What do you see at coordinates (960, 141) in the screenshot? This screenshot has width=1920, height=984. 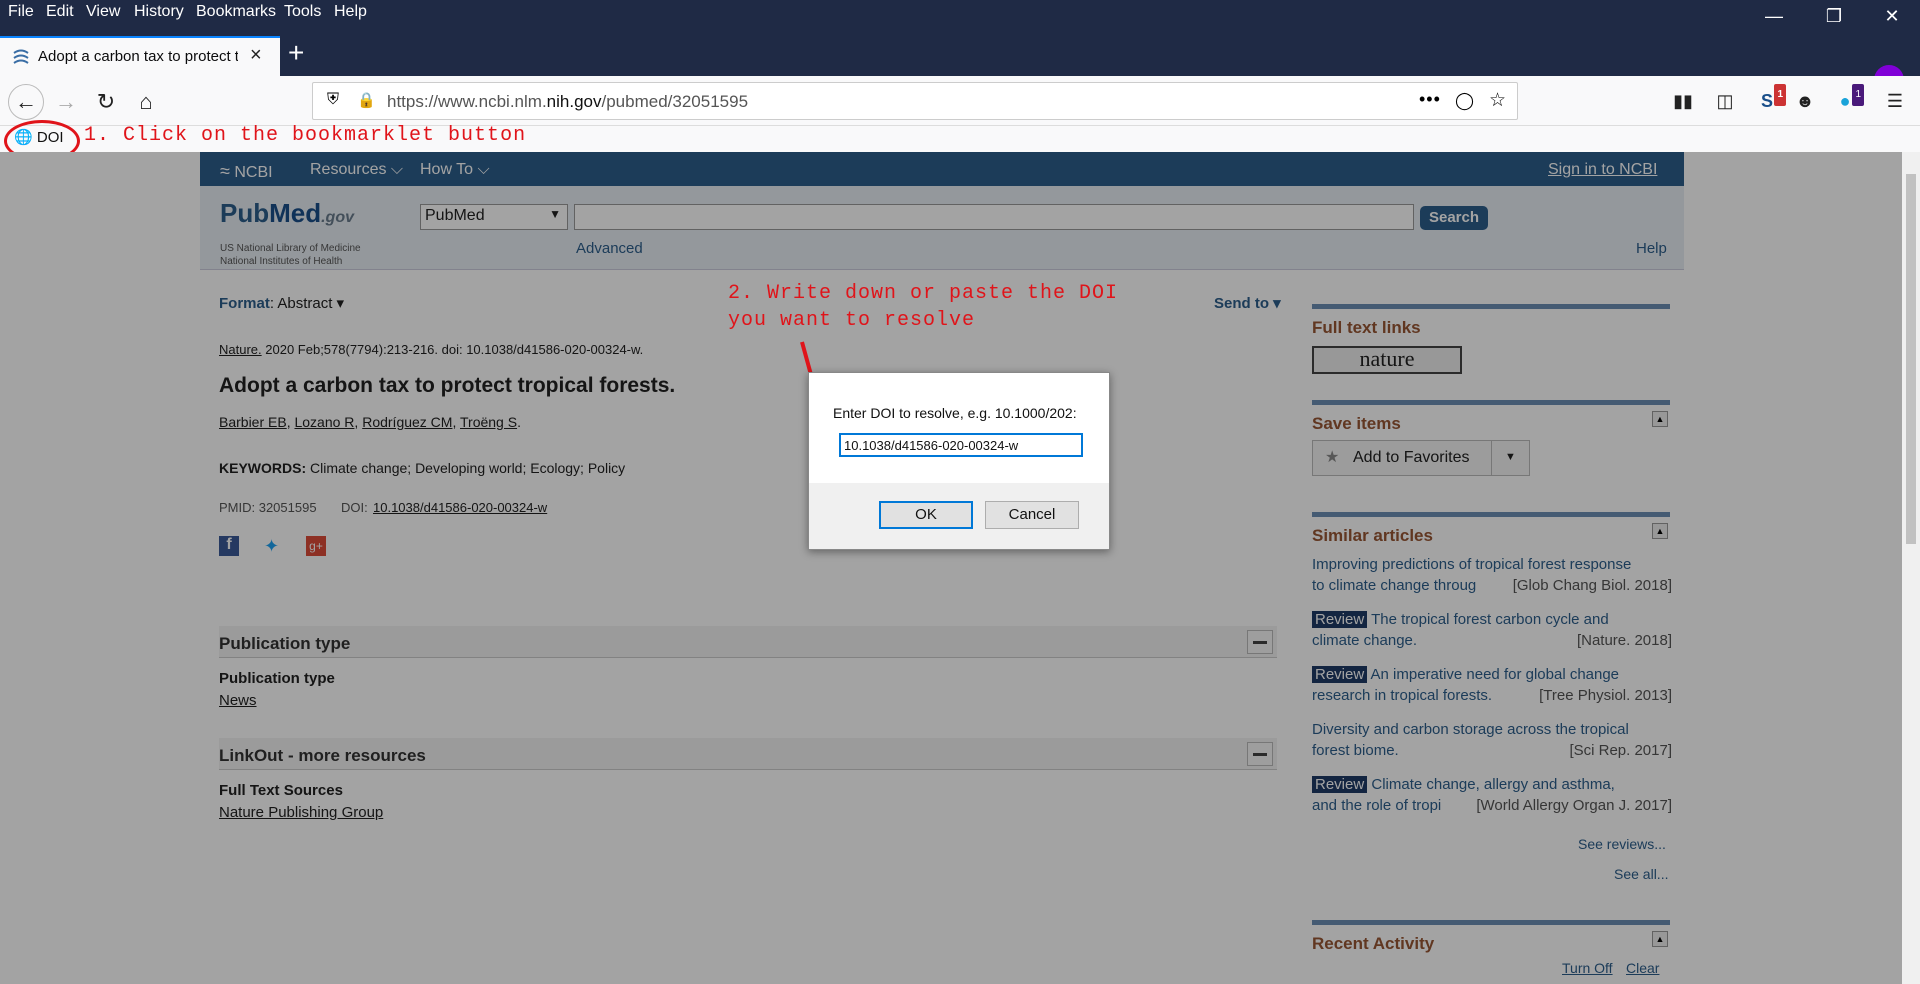 I see `bookmarks-bar: 🌐 DOI 1. Click on the bookmarklet button` at bounding box center [960, 141].